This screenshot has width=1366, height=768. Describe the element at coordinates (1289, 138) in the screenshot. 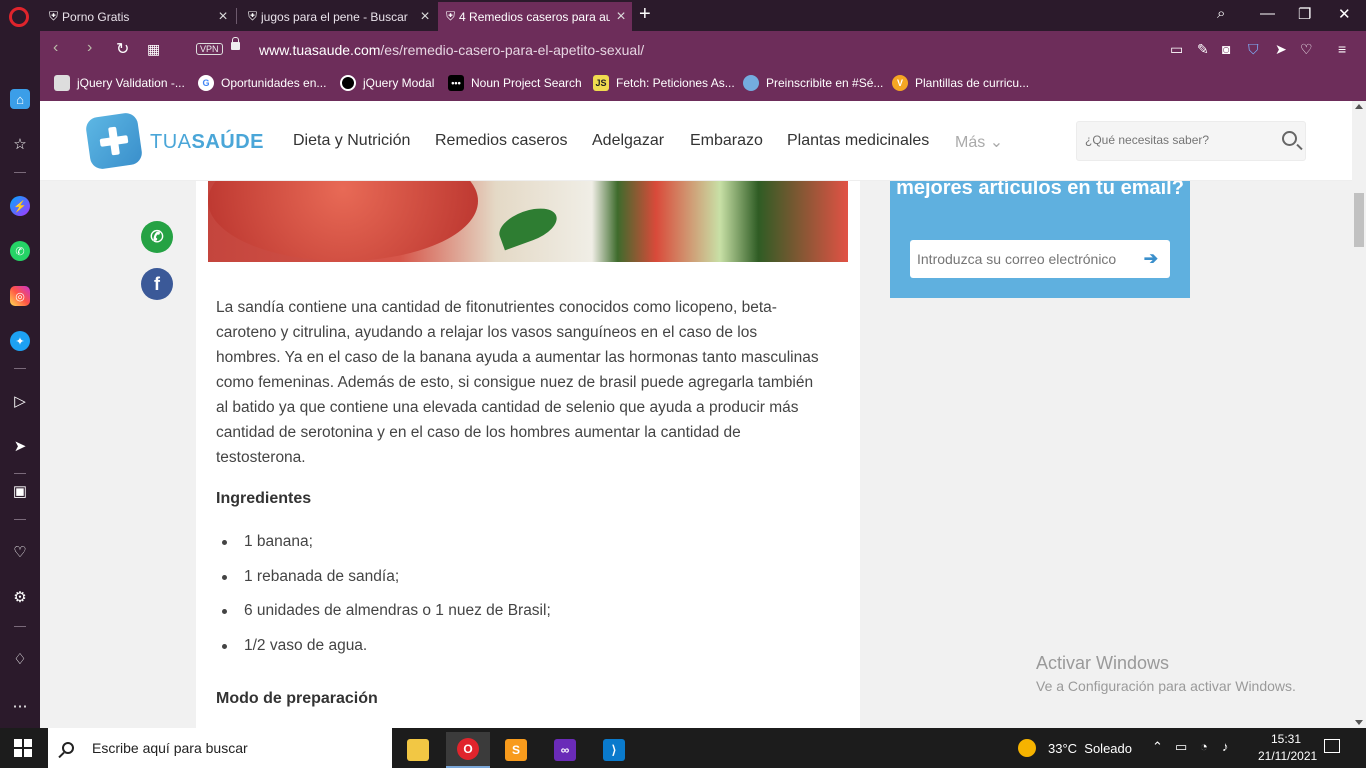

I see `search-icon` at that location.